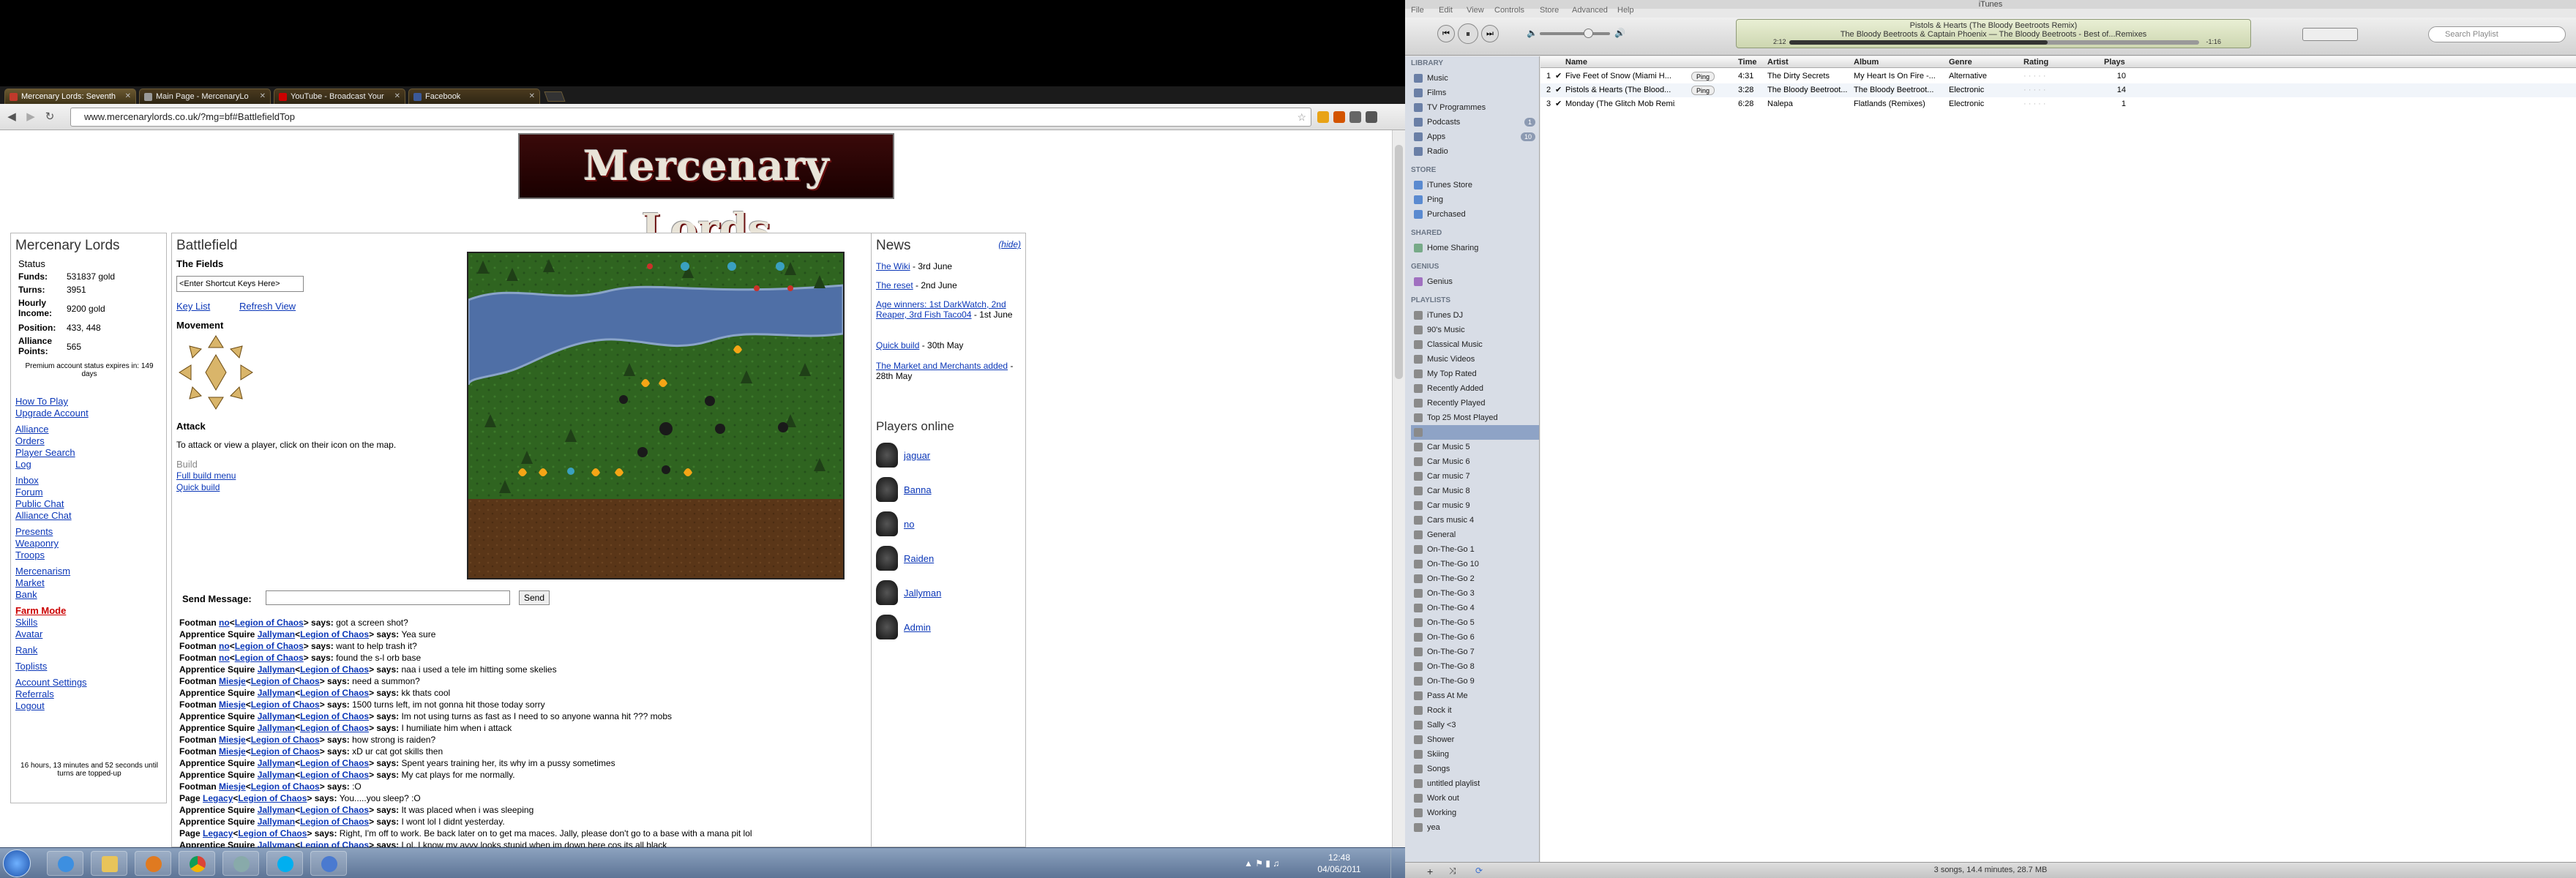  Describe the element at coordinates (1490, 33) in the screenshot. I see `next-track-button: ⏭` at that location.